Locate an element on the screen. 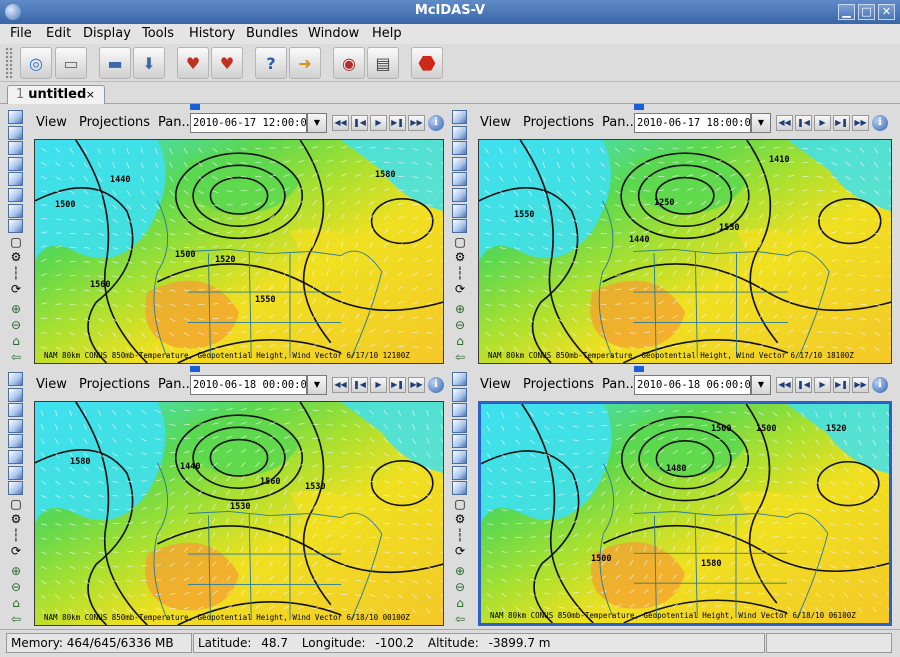  next-tip-icon: ➜ is located at coordinates (305, 63).